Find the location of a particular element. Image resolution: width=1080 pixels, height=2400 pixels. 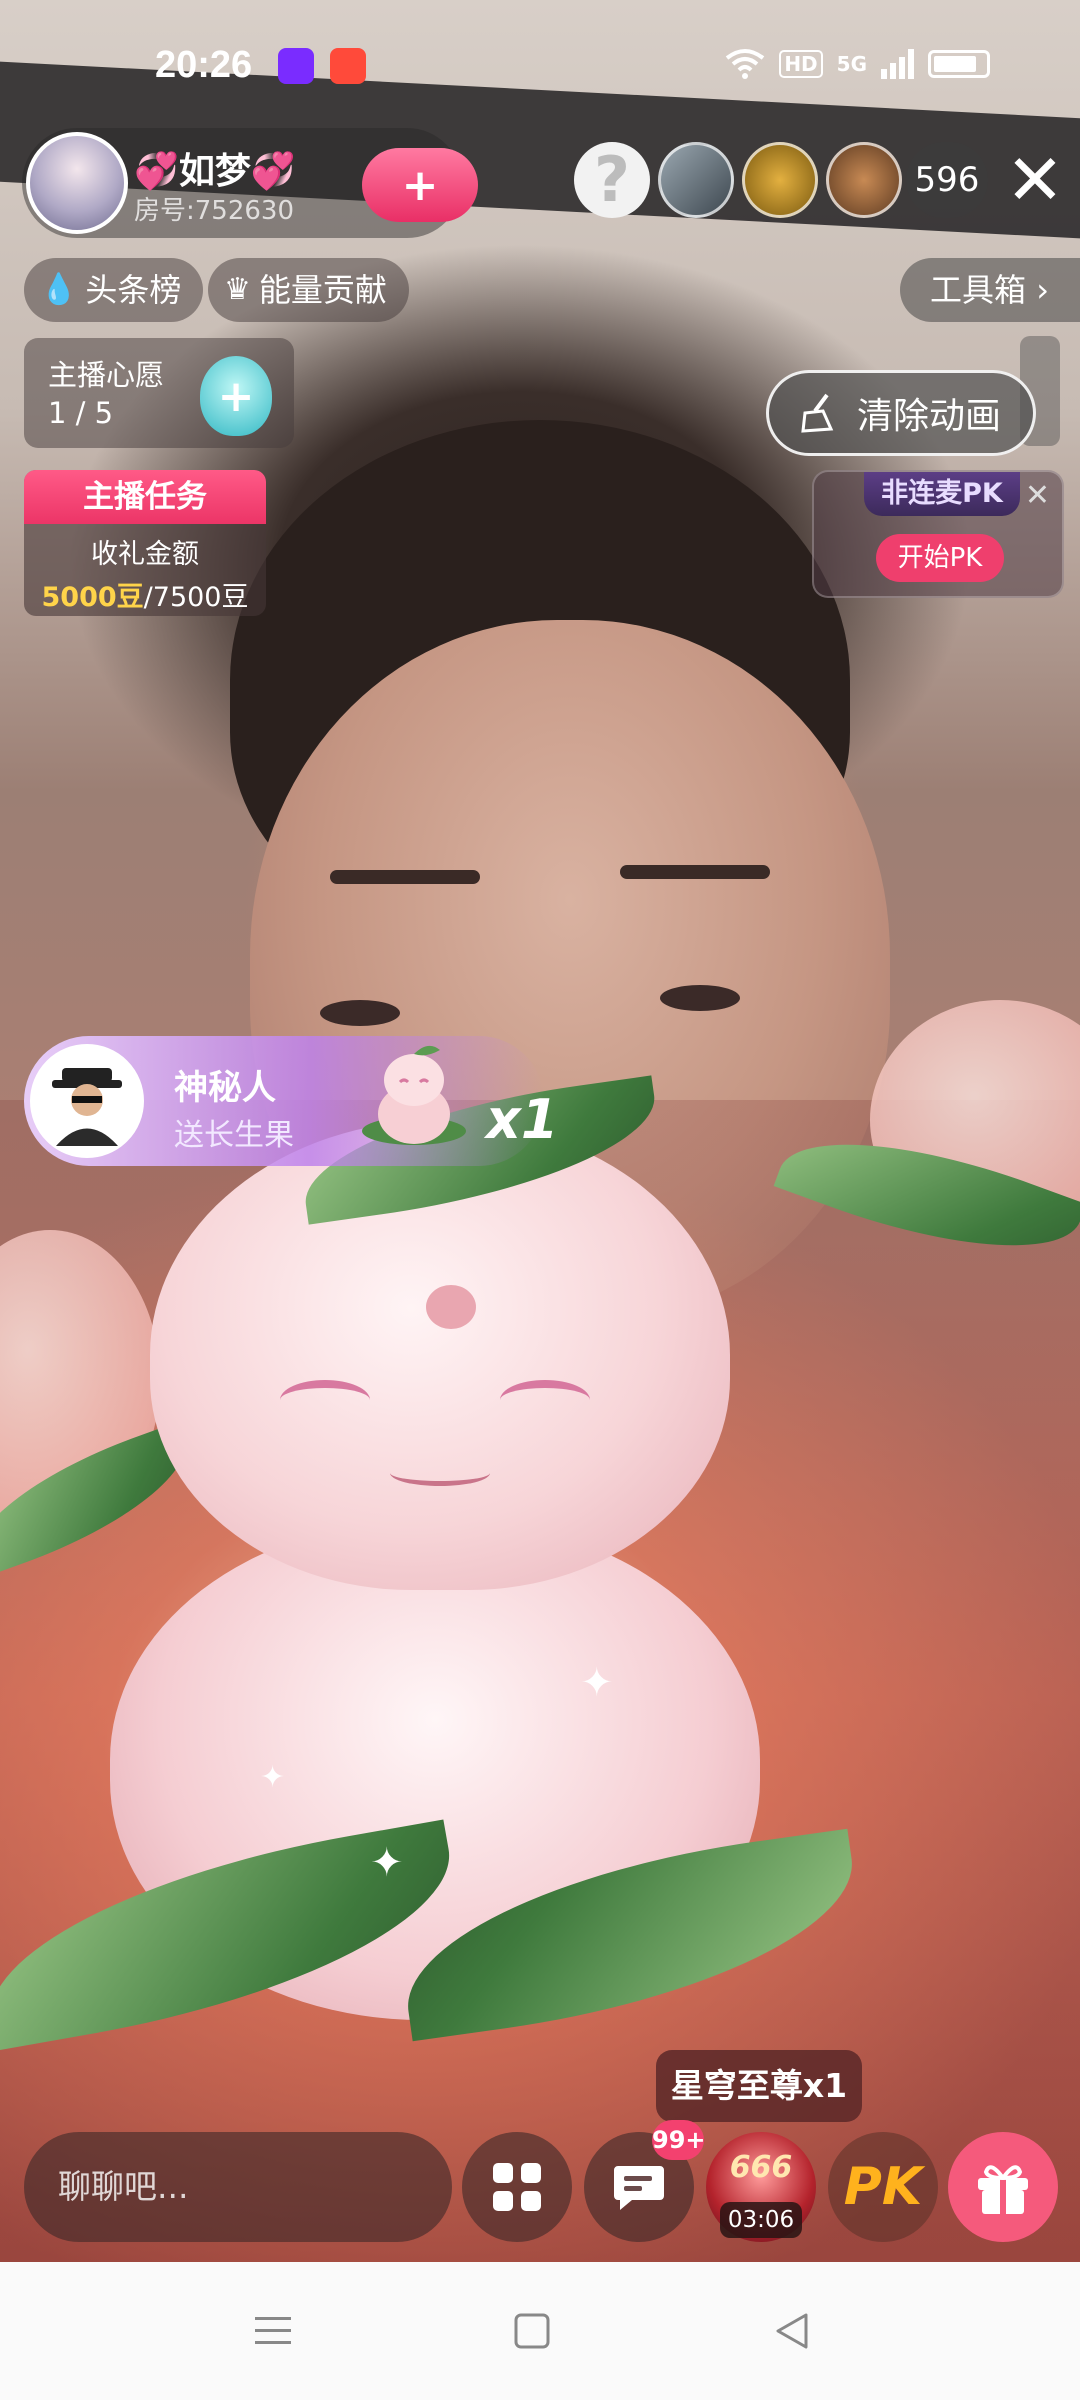

home-nav-button is located at coordinates (532, 2331).